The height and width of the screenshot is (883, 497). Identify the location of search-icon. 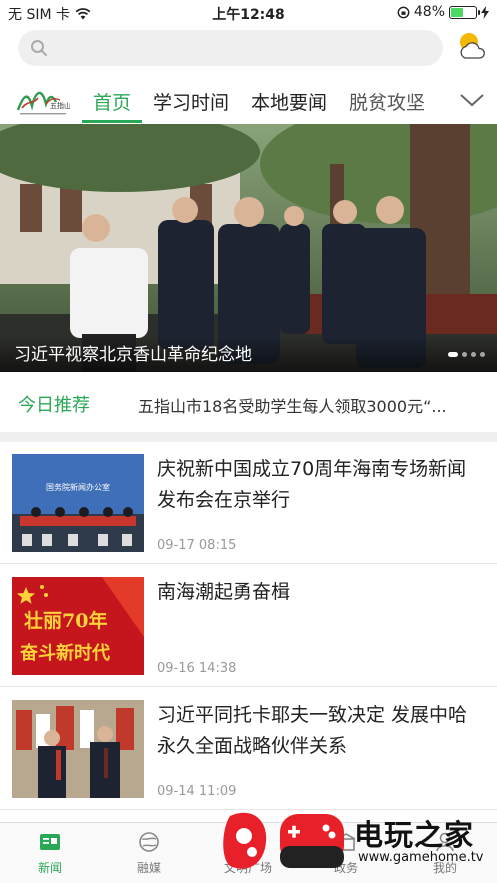
(39, 48).